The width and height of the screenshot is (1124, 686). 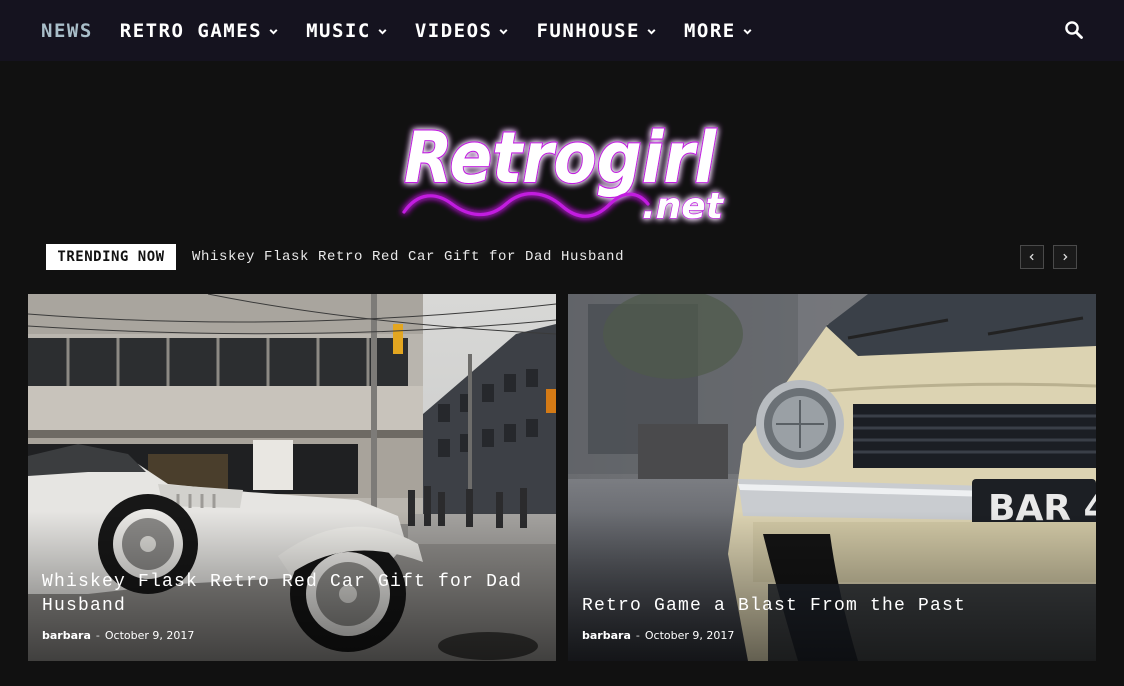 I want to click on nav-item-label: MUSIC, so click(x=338, y=30).